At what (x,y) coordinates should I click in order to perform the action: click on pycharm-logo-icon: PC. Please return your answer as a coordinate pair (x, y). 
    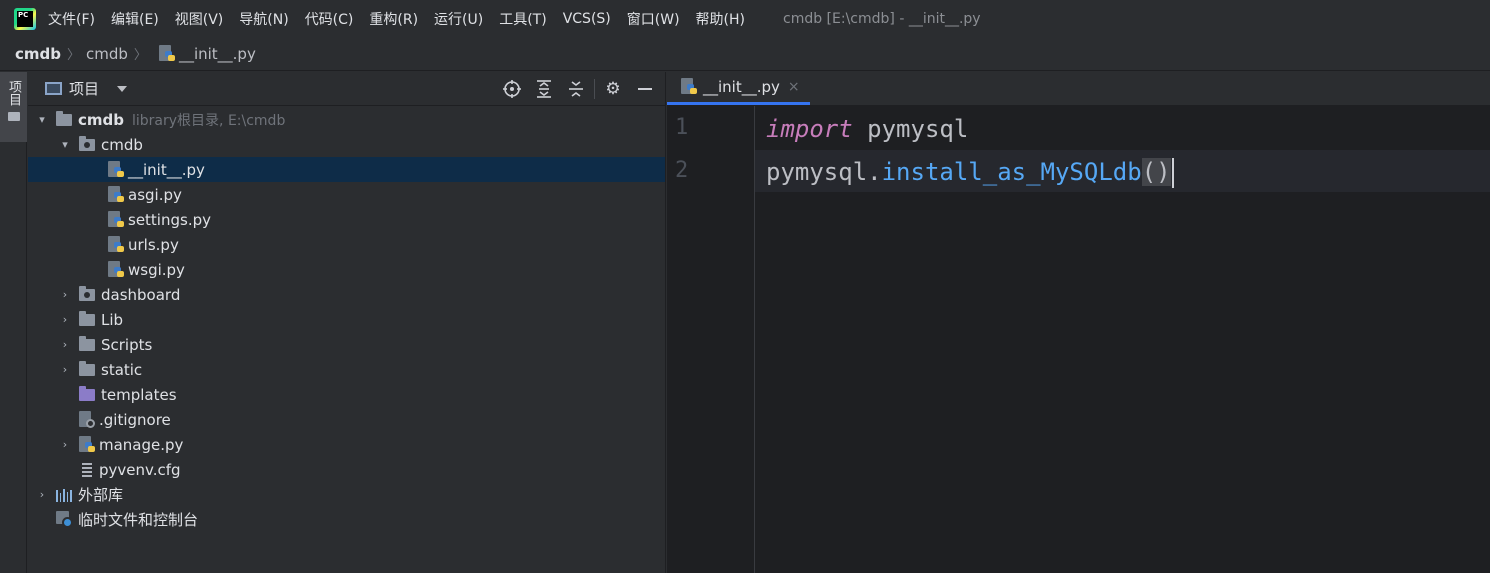
    Looking at the image, I should click on (25, 18).